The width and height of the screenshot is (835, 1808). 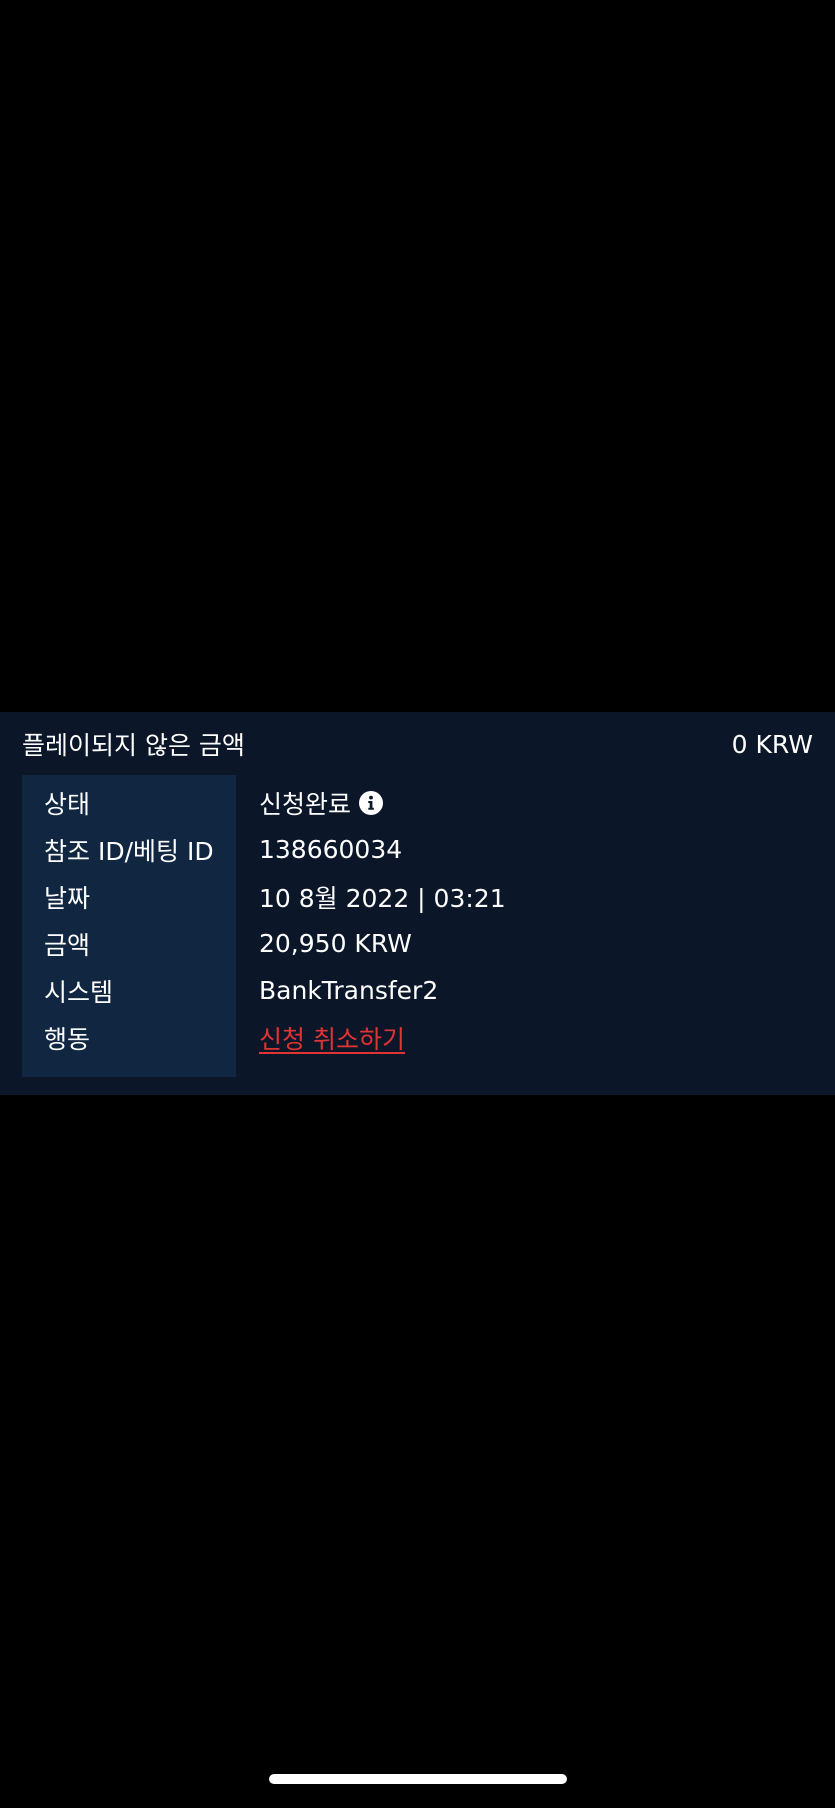 What do you see at coordinates (67, 1039) in the screenshot?
I see `action-label: 행동` at bounding box center [67, 1039].